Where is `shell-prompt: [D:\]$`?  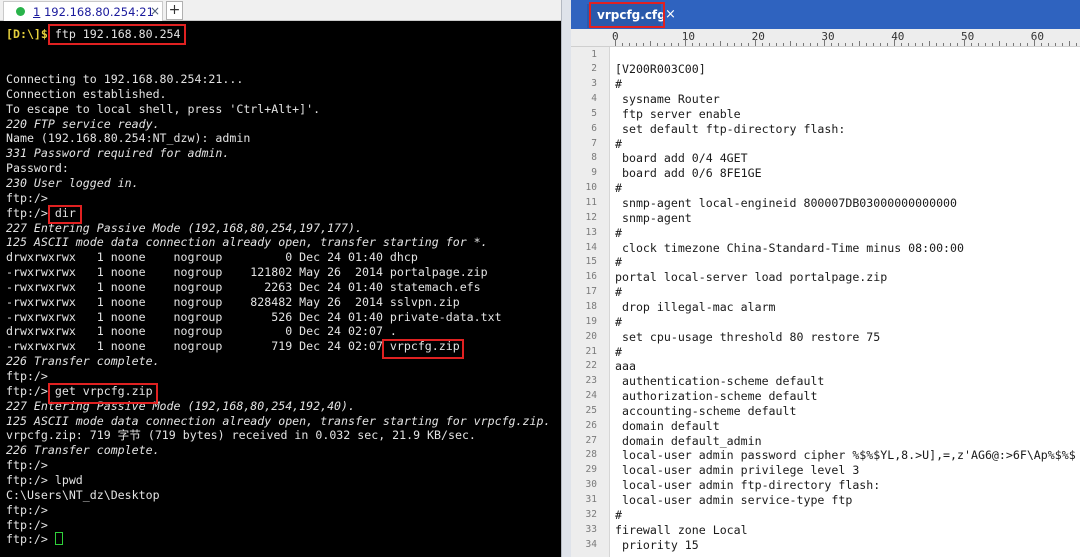
shell-prompt: [D:\]$ is located at coordinates (27, 34).